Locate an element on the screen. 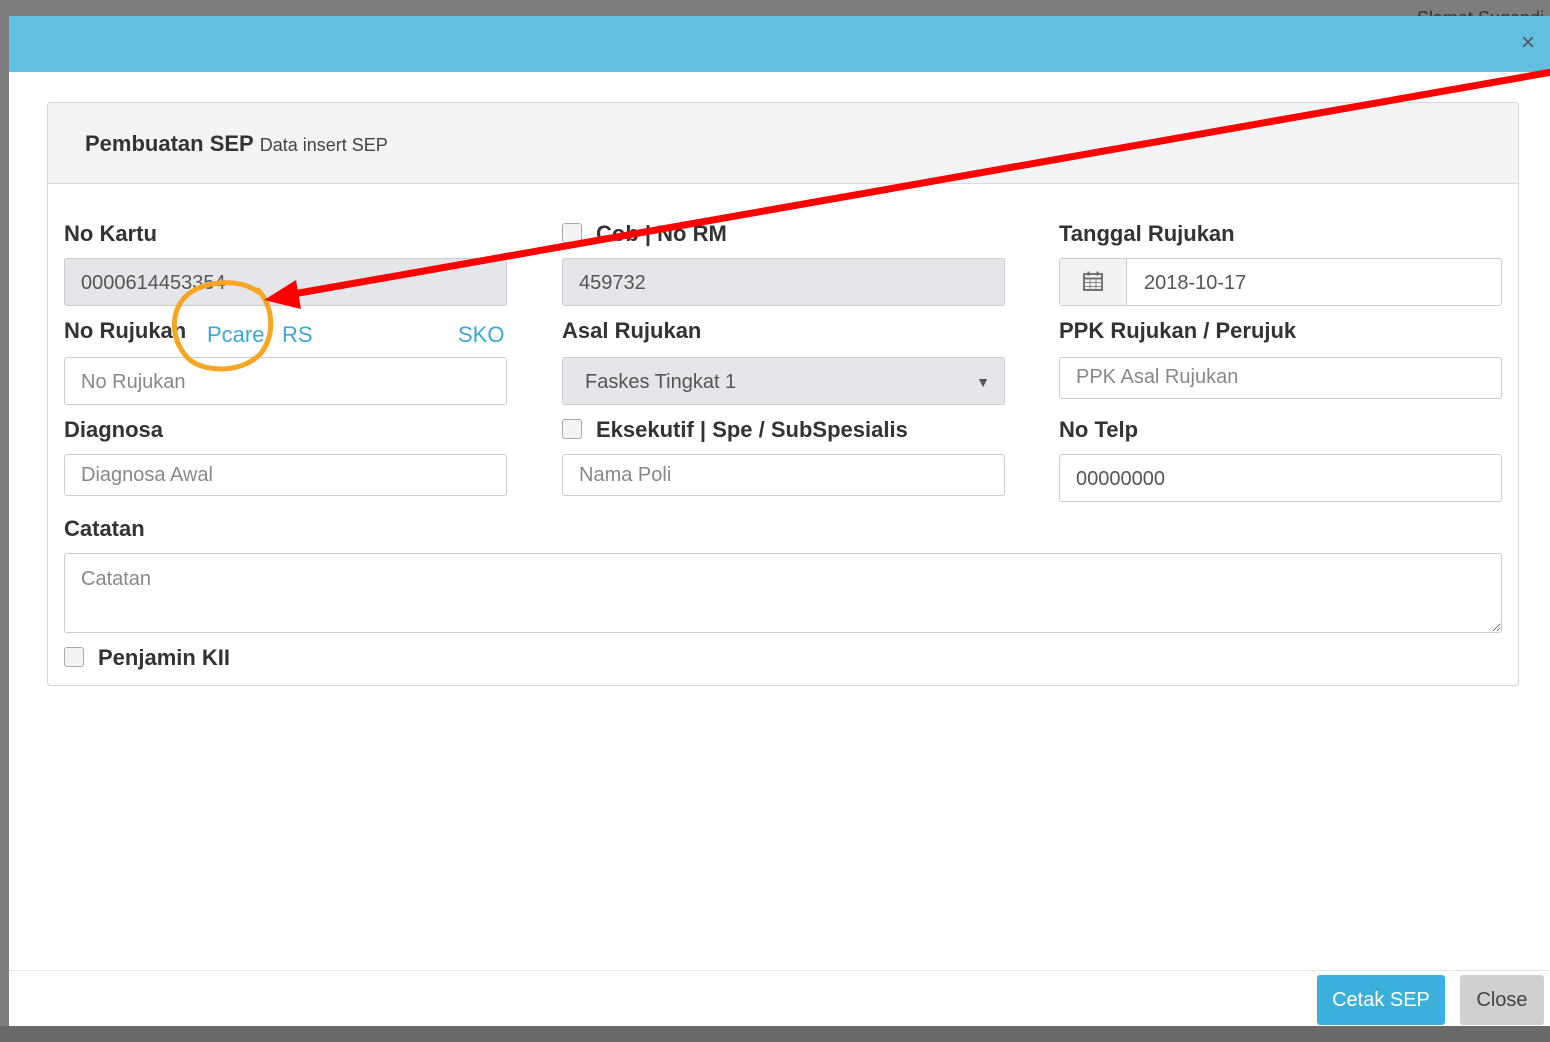  user-name: Slamet Sugandi is located at coordinates (1480, 10).